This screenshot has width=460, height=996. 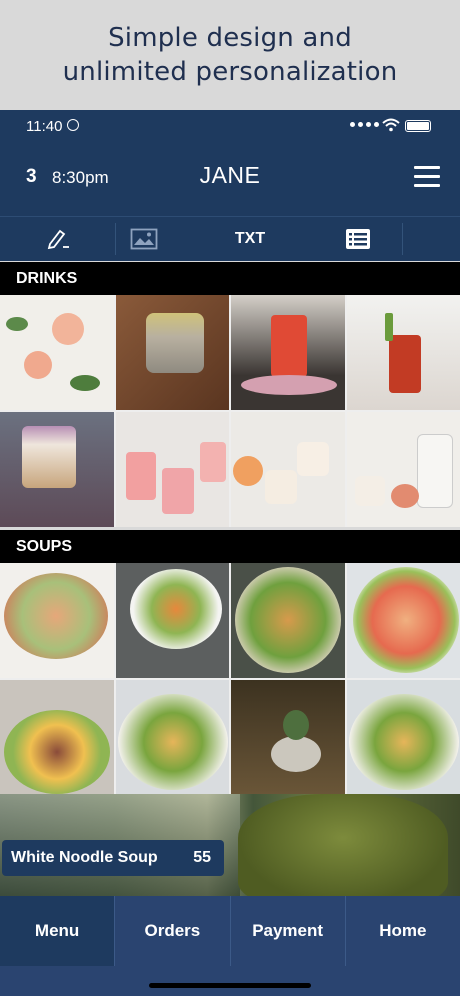 What do you see at coordinates (402, 239) in the screenshot?
I see `toolbar-divider` at bounding box center [402, 239].